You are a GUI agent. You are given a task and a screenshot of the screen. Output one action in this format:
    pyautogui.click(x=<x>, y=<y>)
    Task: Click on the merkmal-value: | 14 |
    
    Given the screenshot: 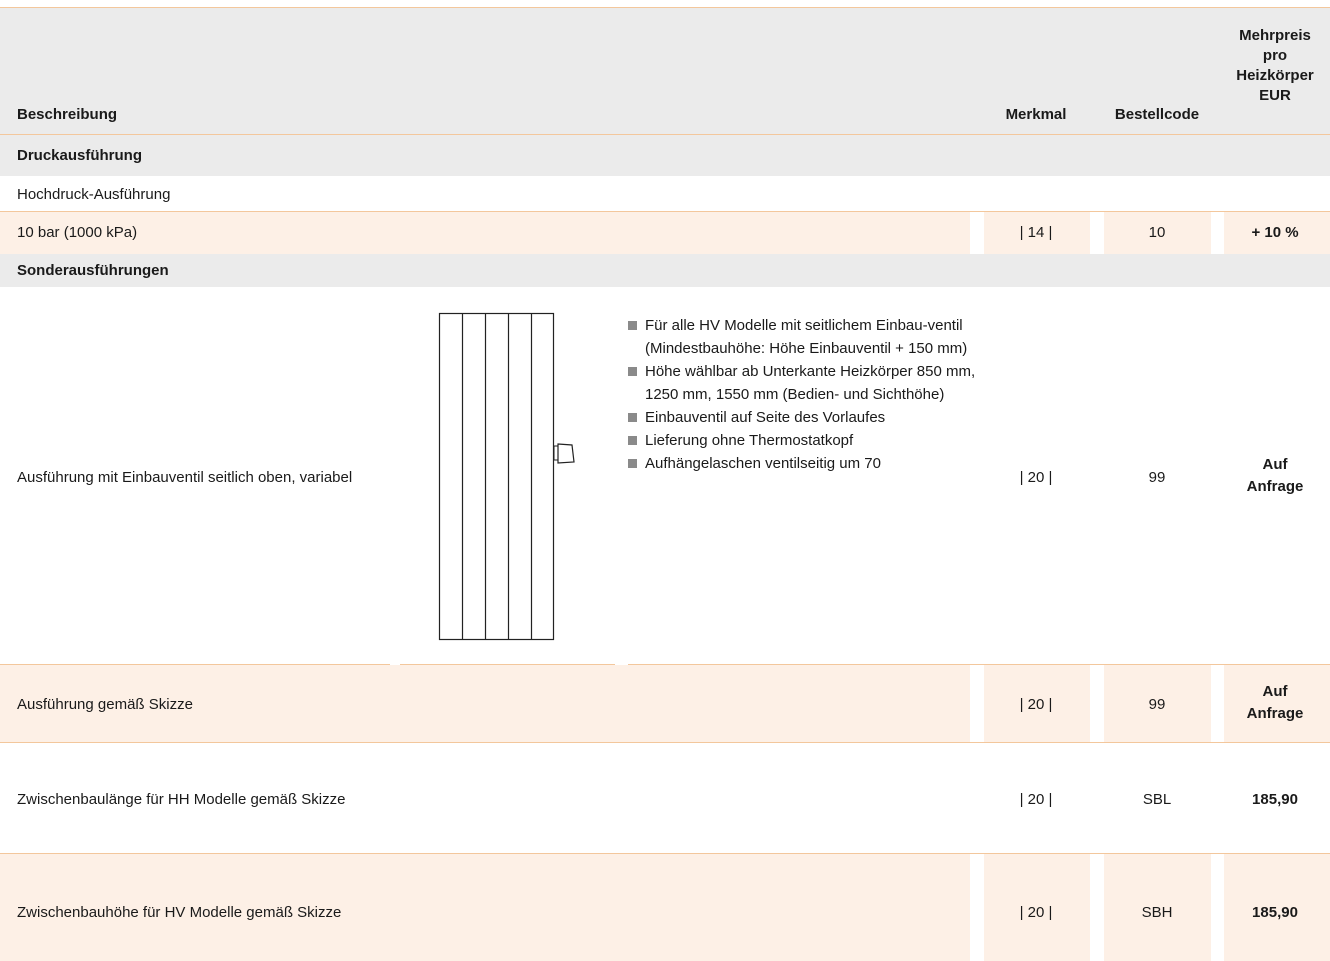 What is the action you would take?
    pyautogui.click(x=1036, y=232)
    